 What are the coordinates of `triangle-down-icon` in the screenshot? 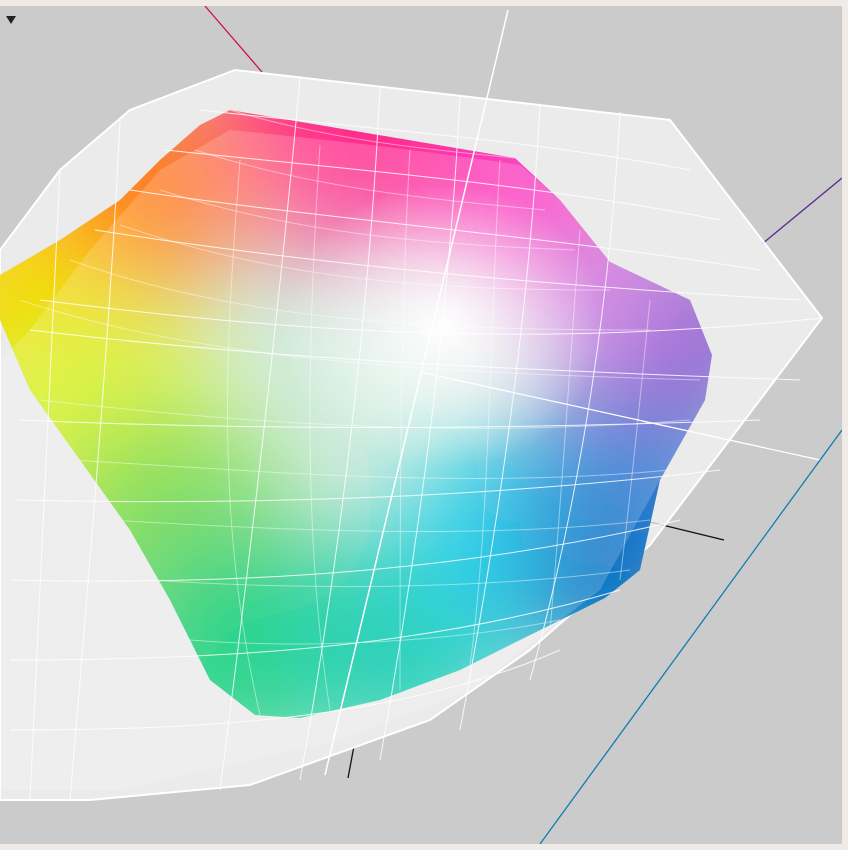 It's located at (11, 20).